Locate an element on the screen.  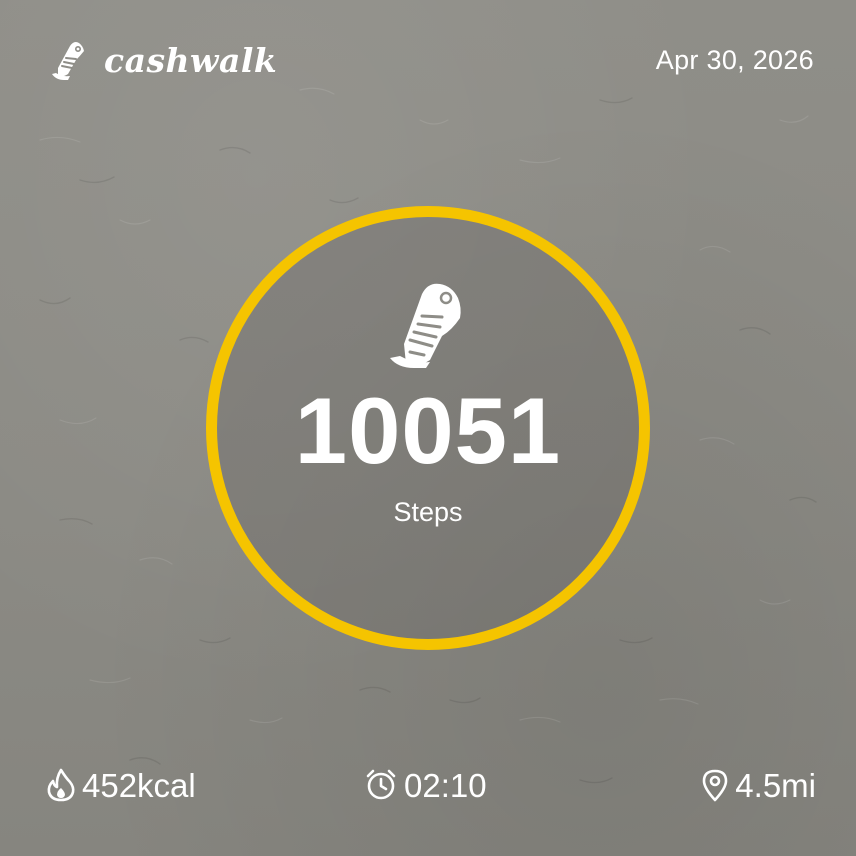
date-label: Apr 30, 2026 is located at coordinates (734, 60).